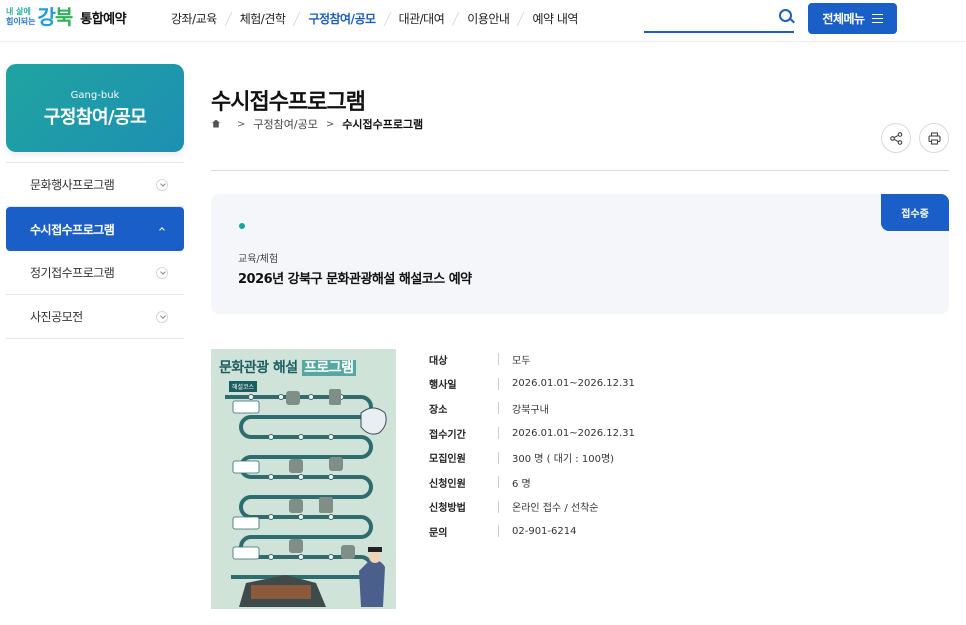  What do you see at coordinates (580, 170) in the screenshot?
I see `title-divider` at bounding box center [580, 170].